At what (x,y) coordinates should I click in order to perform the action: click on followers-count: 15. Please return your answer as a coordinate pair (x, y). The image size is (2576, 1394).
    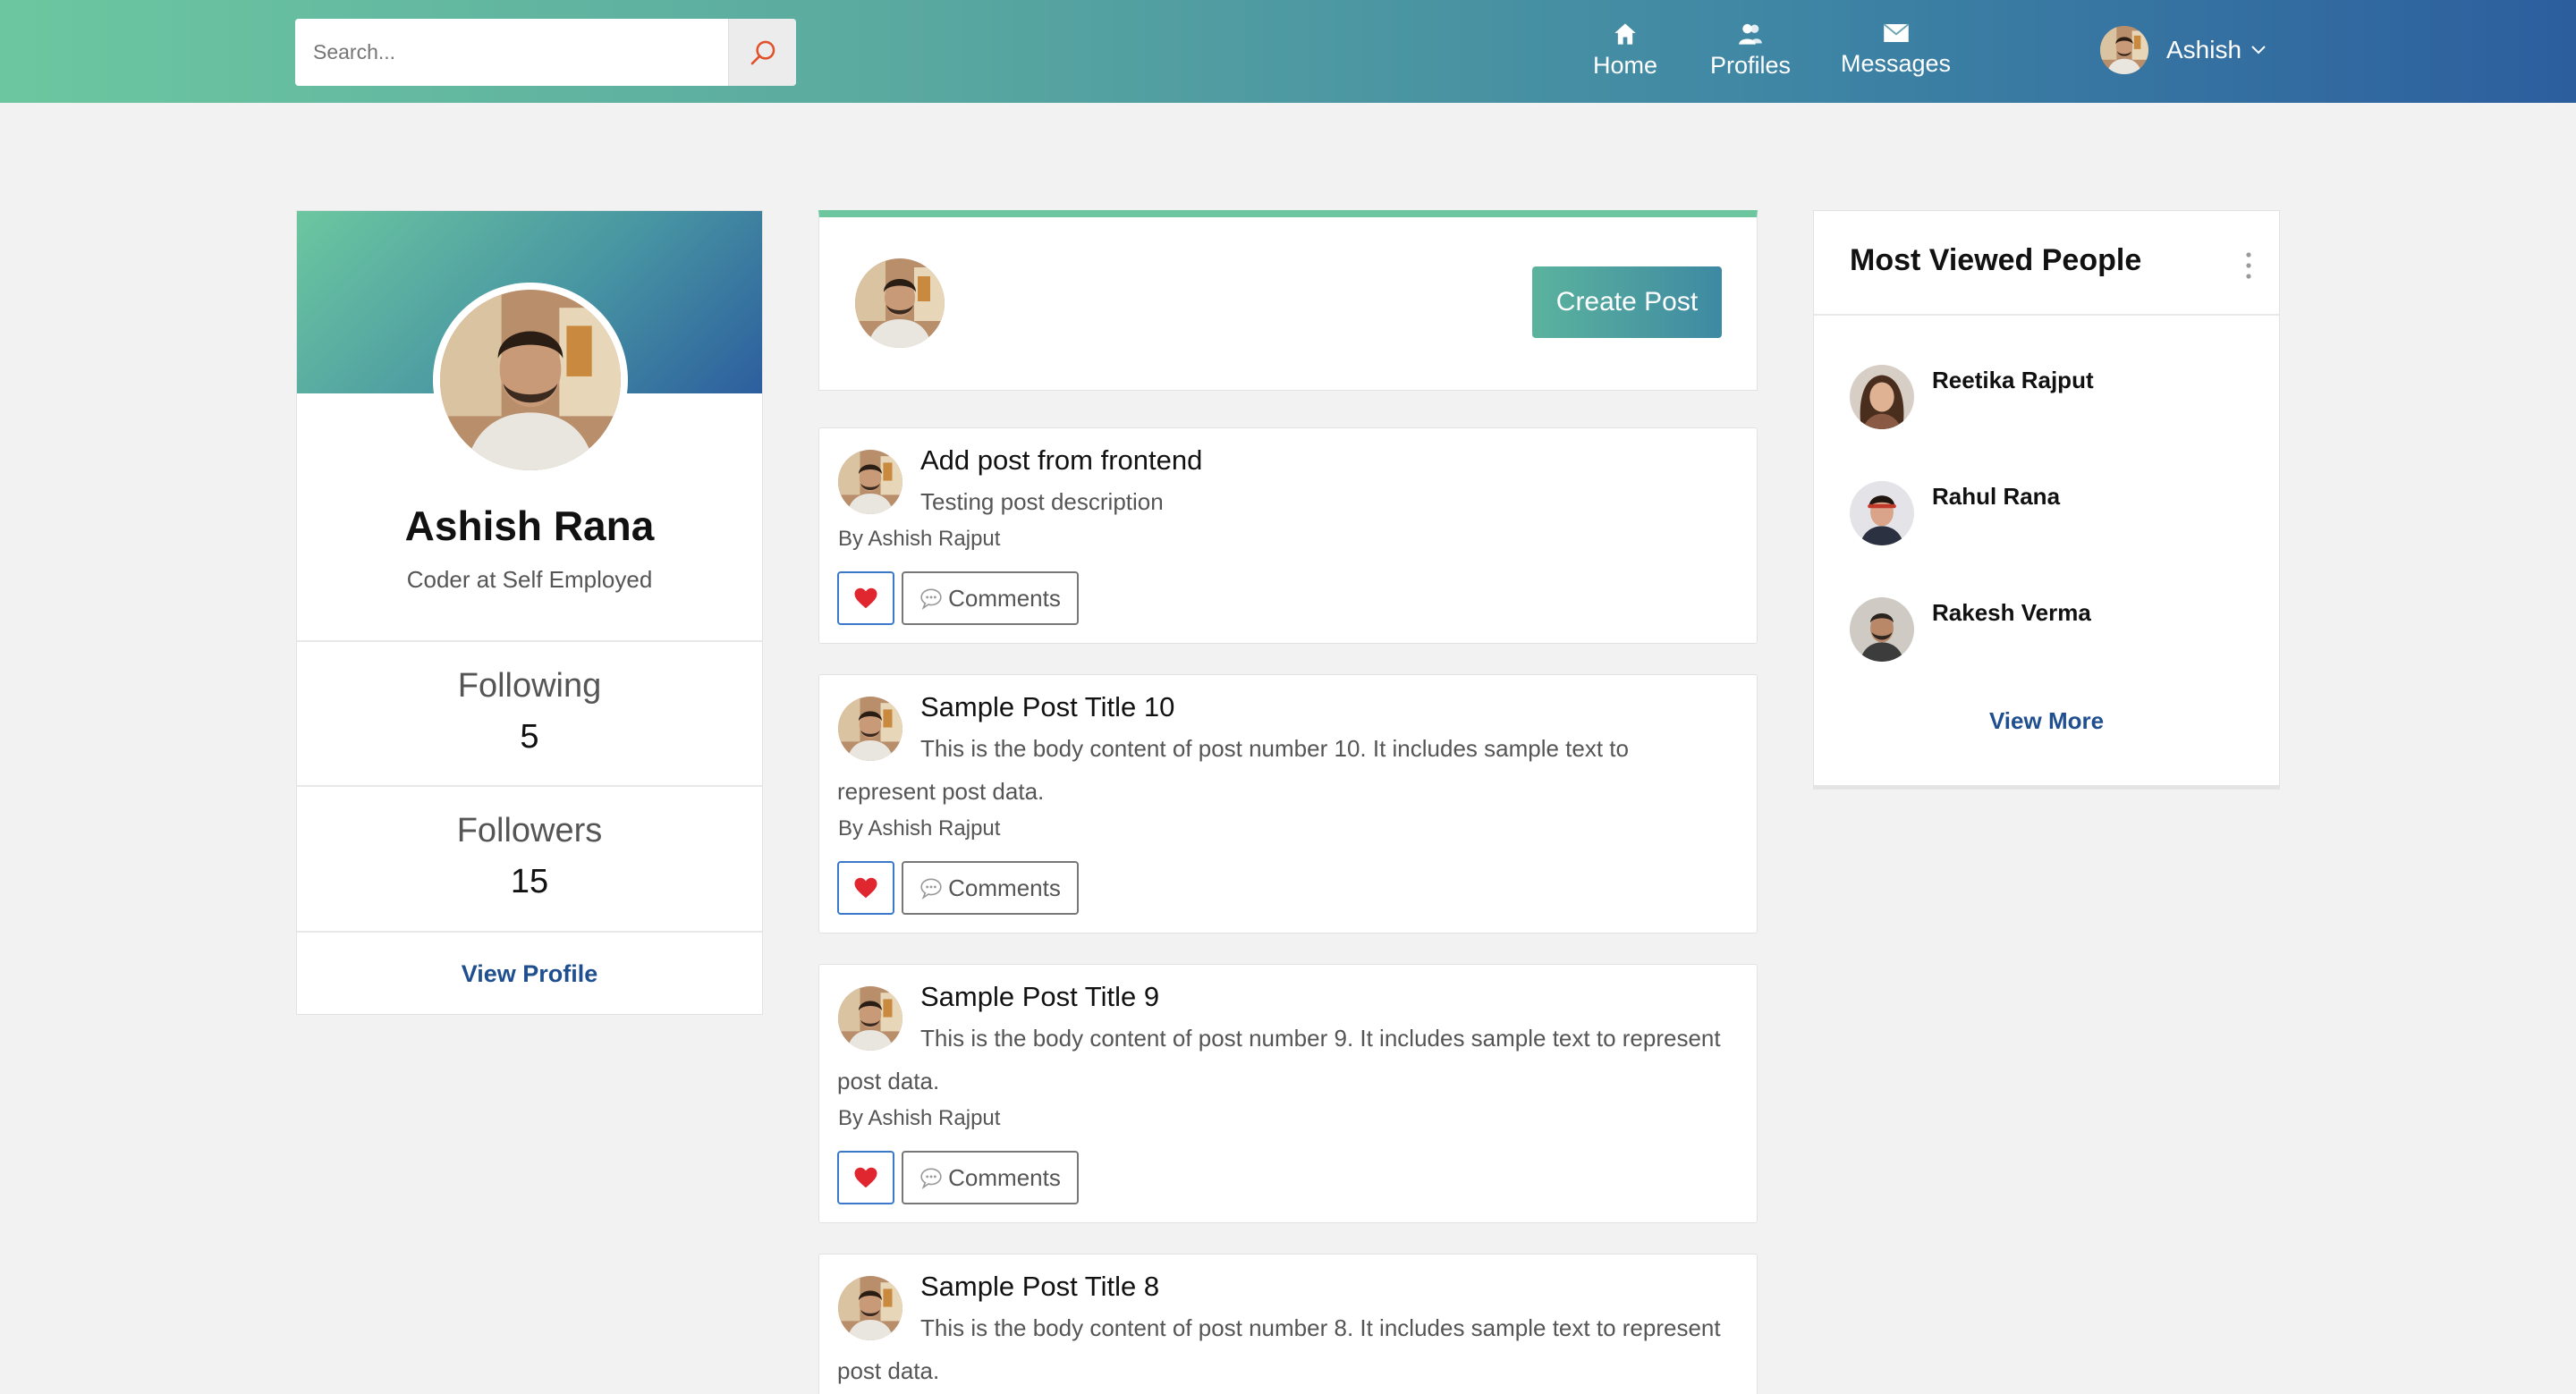
    Looking at the image, I should click on (529, 881).